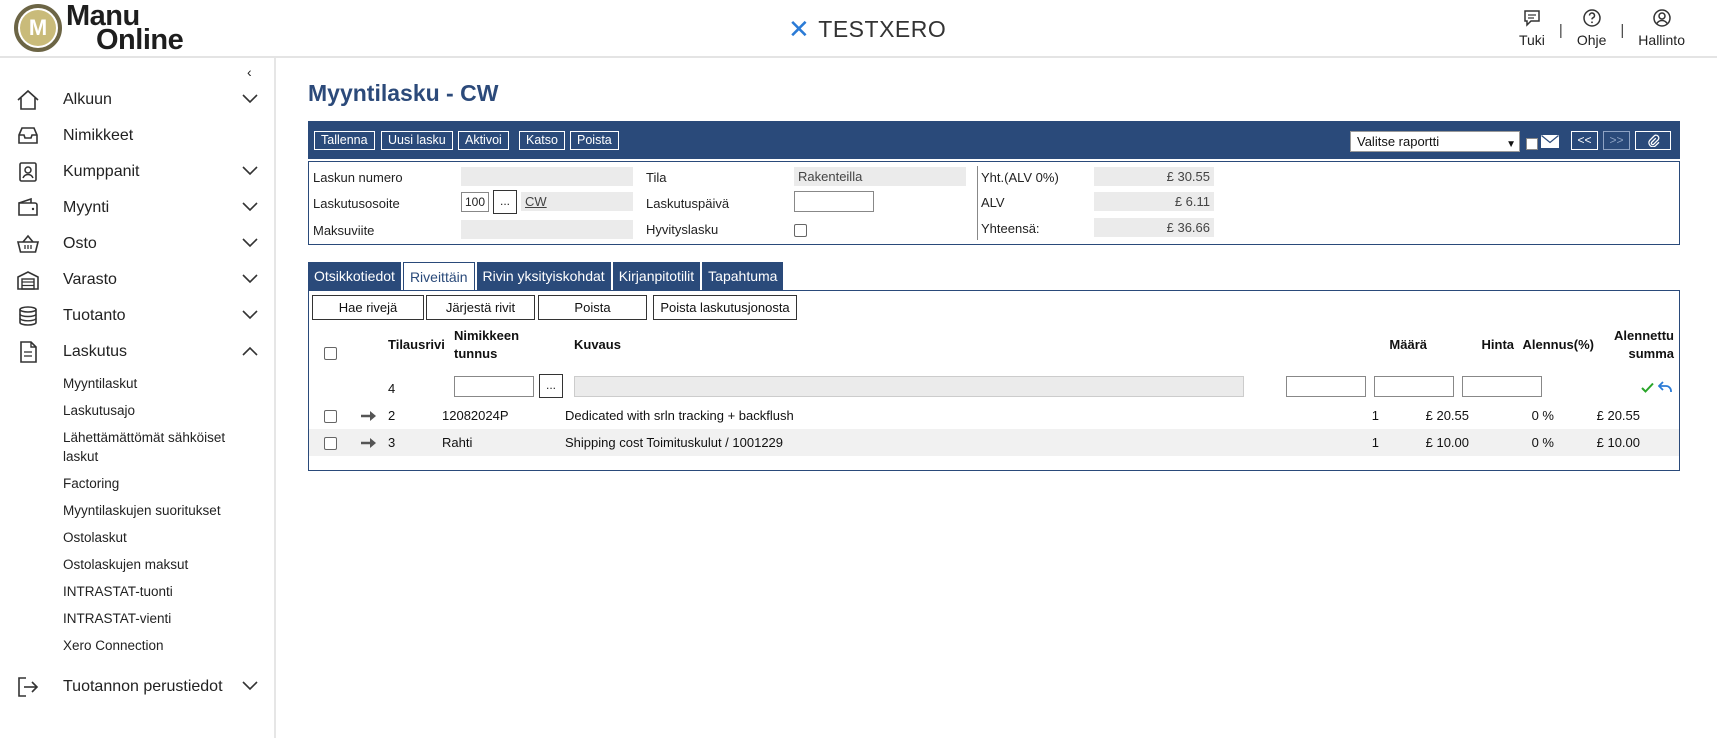  I want to click on warehouse-icon, so click(28, 280).